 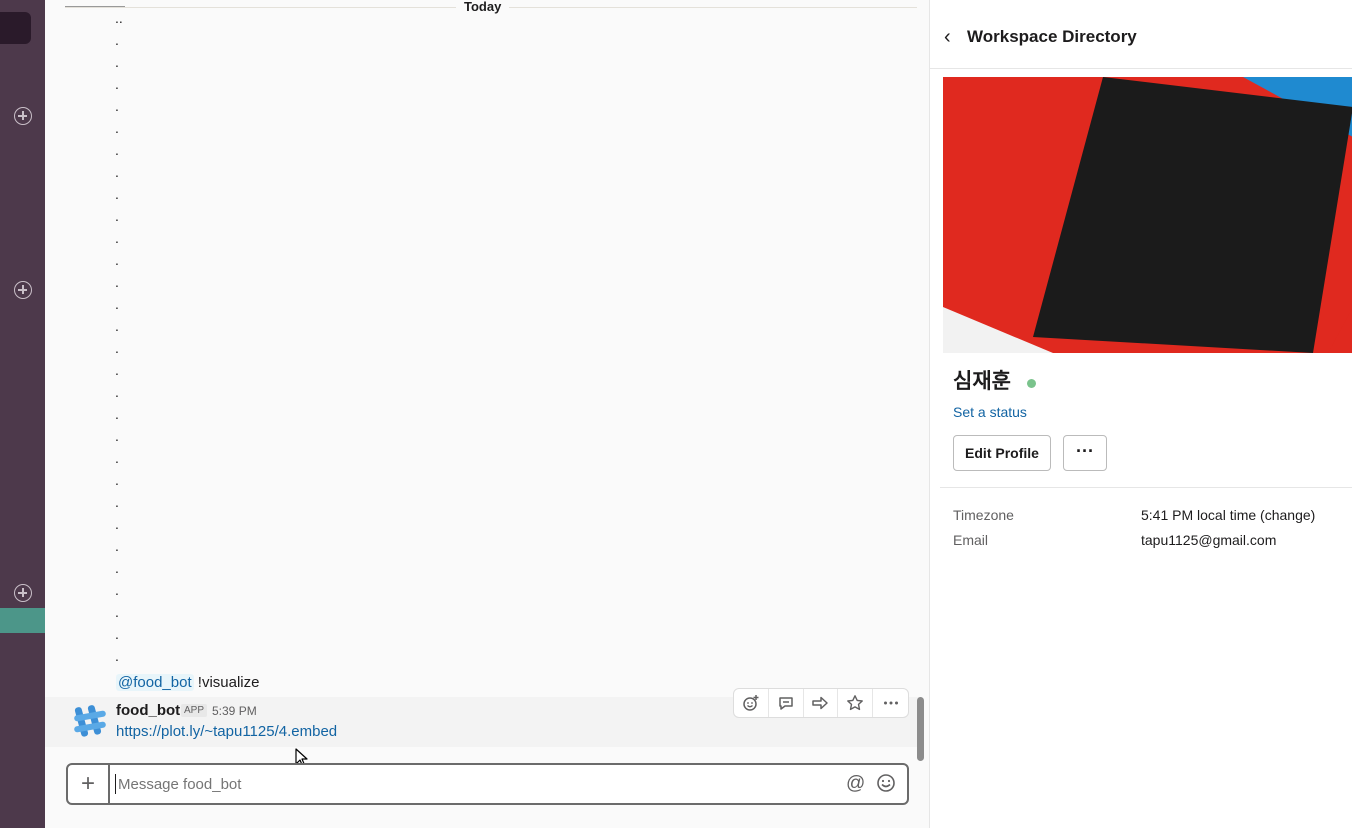 What do you see at coordinates (983, 515) in the screenshot?
I see `timezone-label: Timezone` at bounding box center [983, 515].